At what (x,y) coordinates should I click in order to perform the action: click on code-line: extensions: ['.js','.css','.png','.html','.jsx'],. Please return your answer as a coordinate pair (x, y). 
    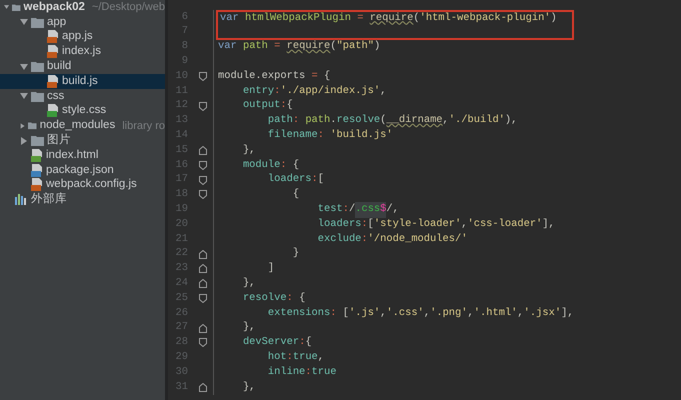
    Looking at the image, I should click on (420, 313).